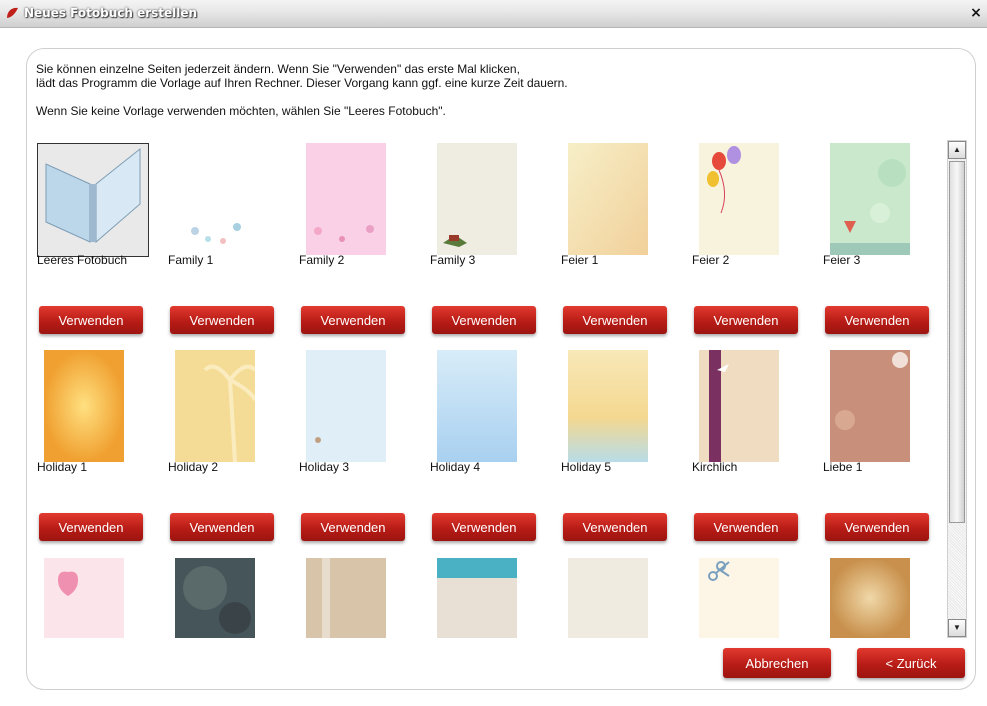 Image resolution: width=987 pixels, height=706 pixels. I want to click on template-label: Holiday 3, so click(324, 467).